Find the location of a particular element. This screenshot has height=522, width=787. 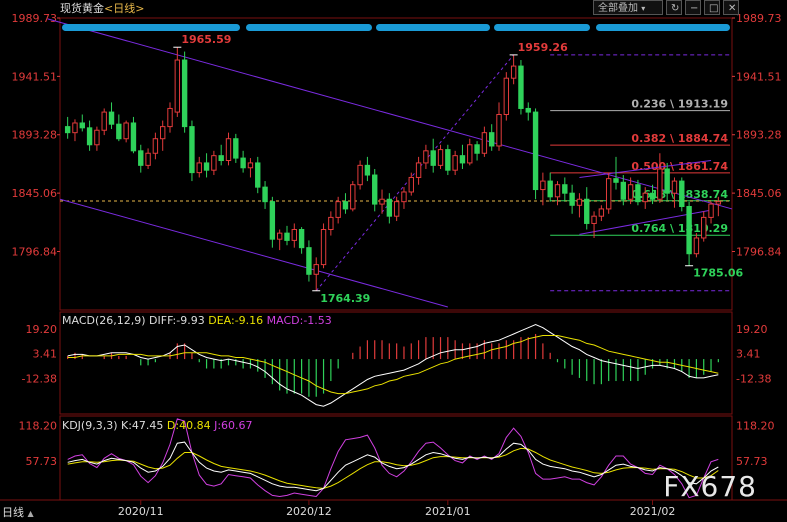

kdj-tick-label-right: 57.73 is located at coordinates (752, 461).